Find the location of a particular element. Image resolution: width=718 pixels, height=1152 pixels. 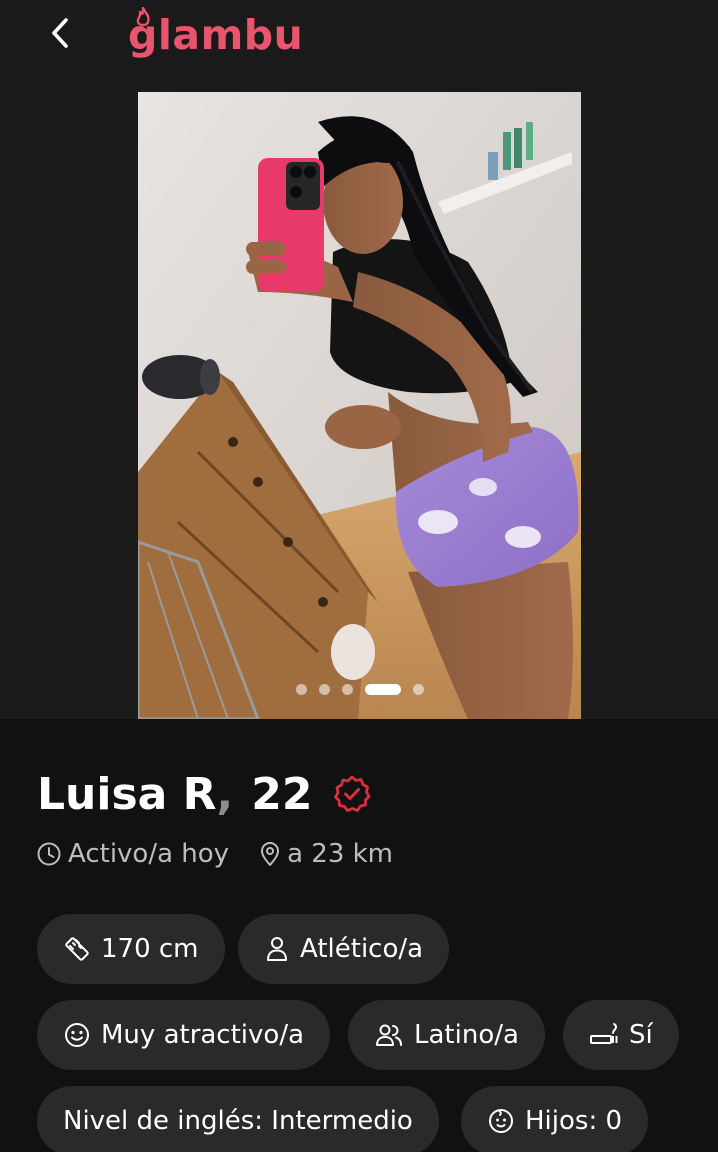

chevron-left-icon is located at coordinates (60, 33).